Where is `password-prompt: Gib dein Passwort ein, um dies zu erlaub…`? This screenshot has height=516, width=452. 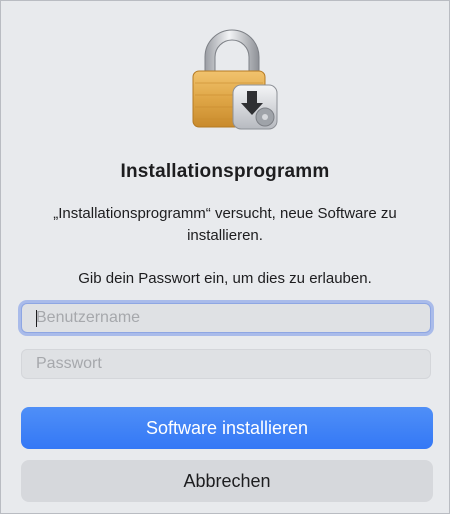
password-prompt: Gib dein Passwort ein, um dies zu erlaub… is located at coordinates (225, 278).